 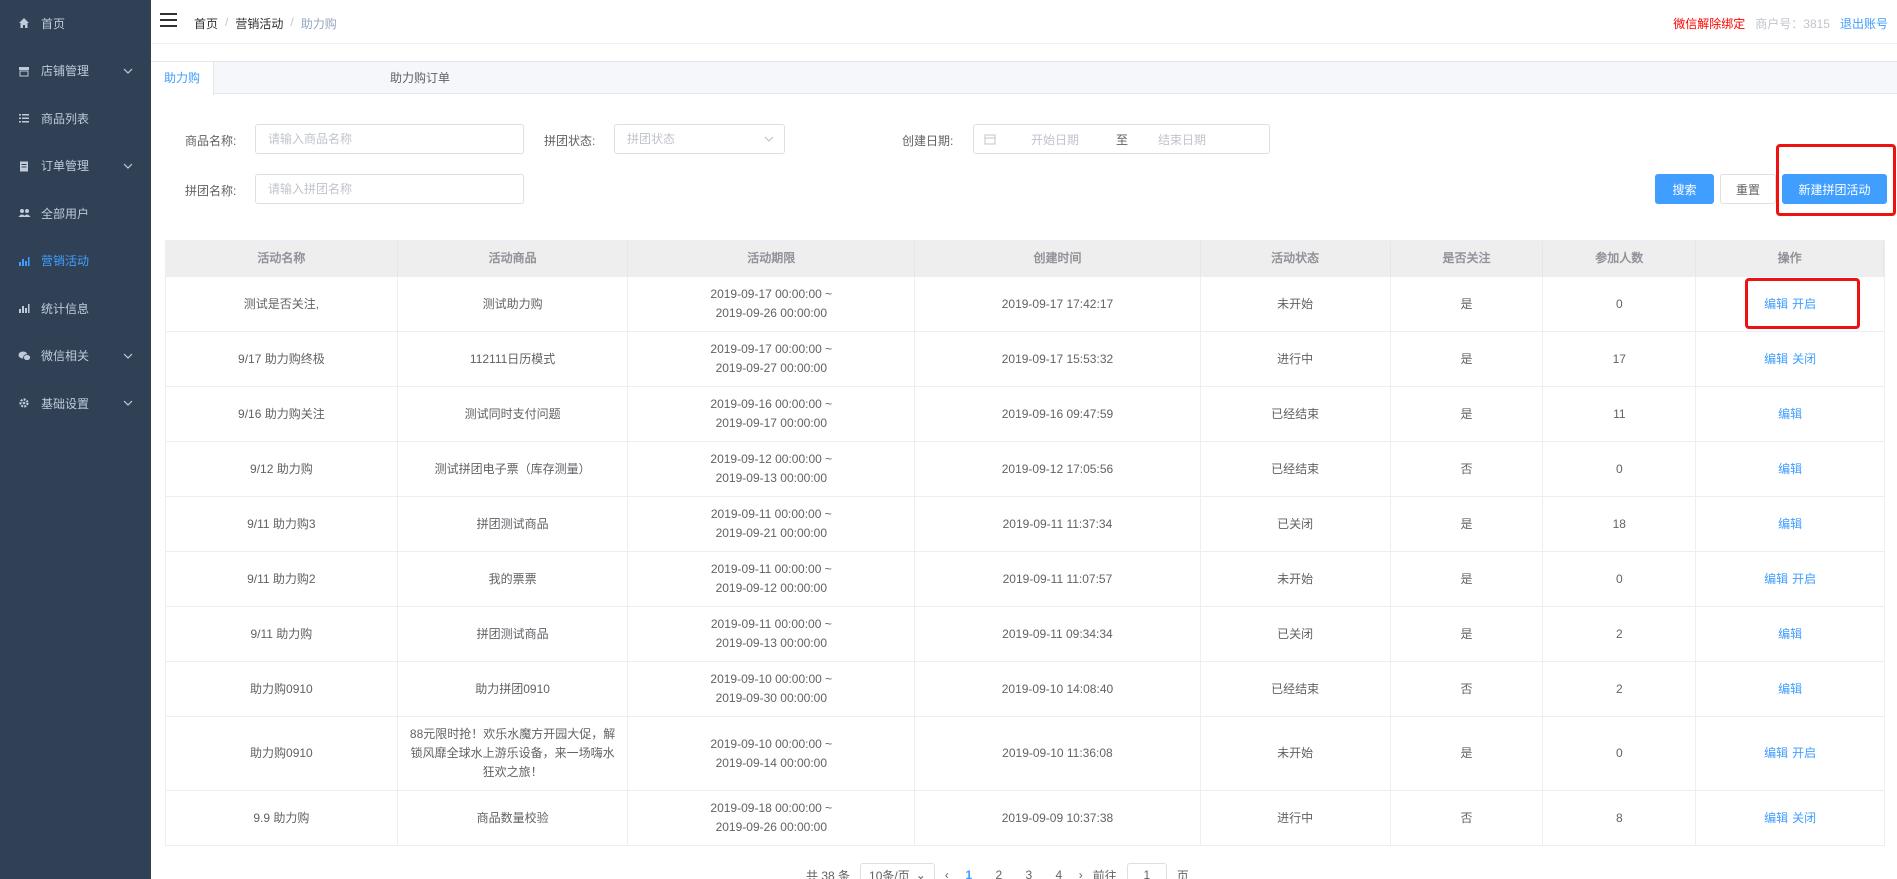 What do you see at coordinates (772, 634) in the screenshot?
I see `activity-period-cell: 2019-09-11 00:00:00 ~ 2019-09-13 00:00:00` at bounding box center [772, 634].